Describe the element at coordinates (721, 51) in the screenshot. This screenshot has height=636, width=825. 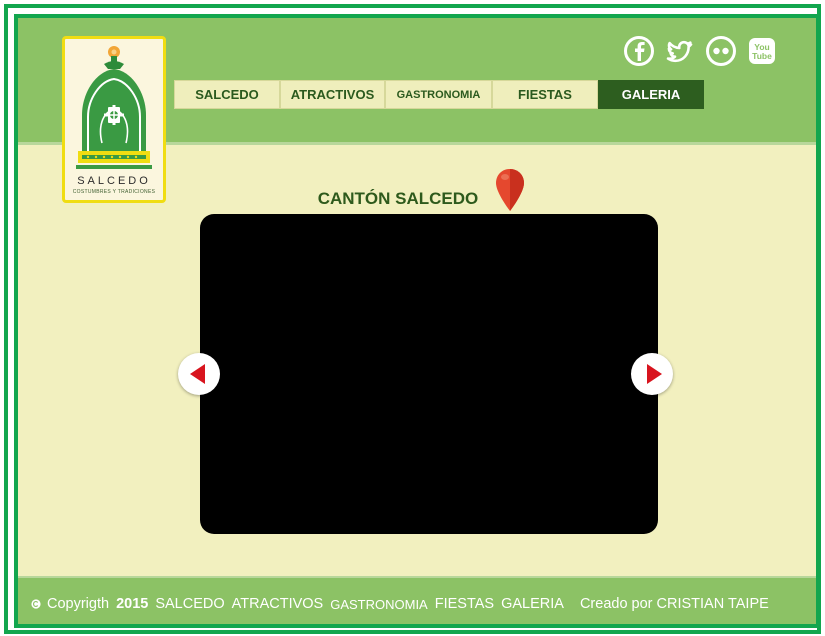
I see `flickr-icon` at that location.